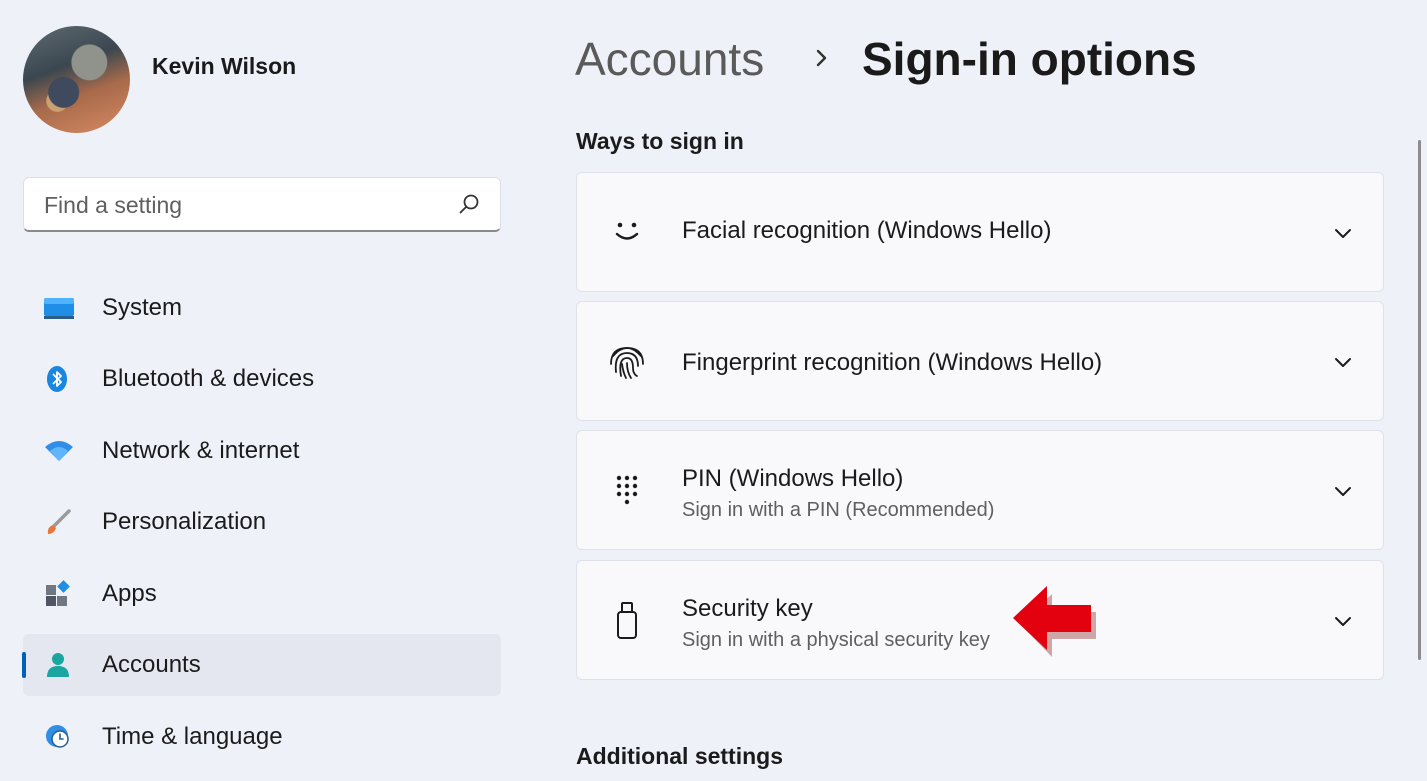 This screenshot has height=781, width=1427. I want to click on fingerprint-icon, so click(627, 363).